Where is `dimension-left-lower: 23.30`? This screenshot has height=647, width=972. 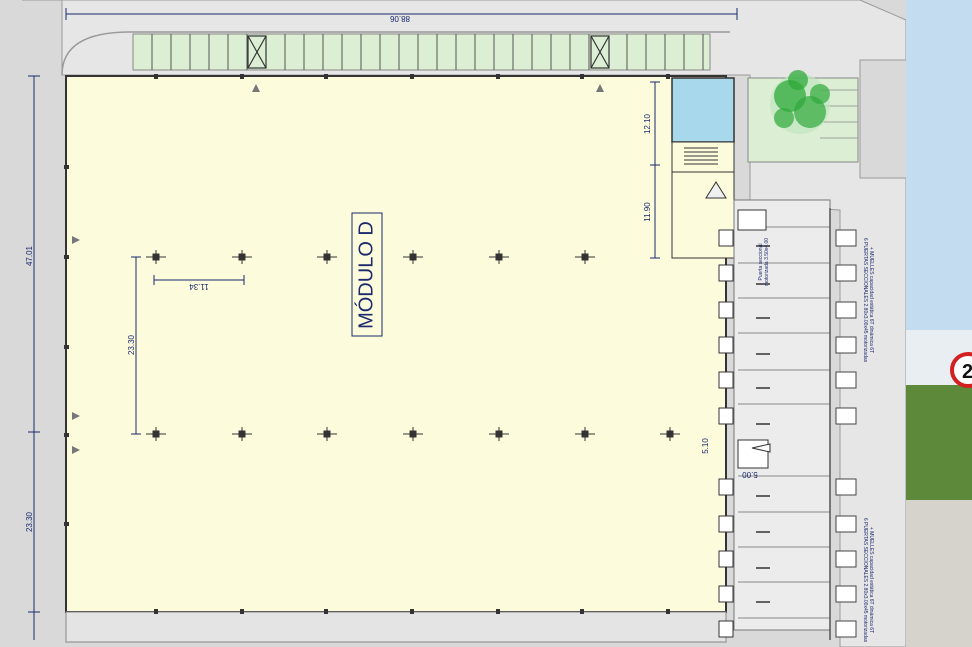
dimension-left-lower: 23.30 is located at coordinates (29, 521).